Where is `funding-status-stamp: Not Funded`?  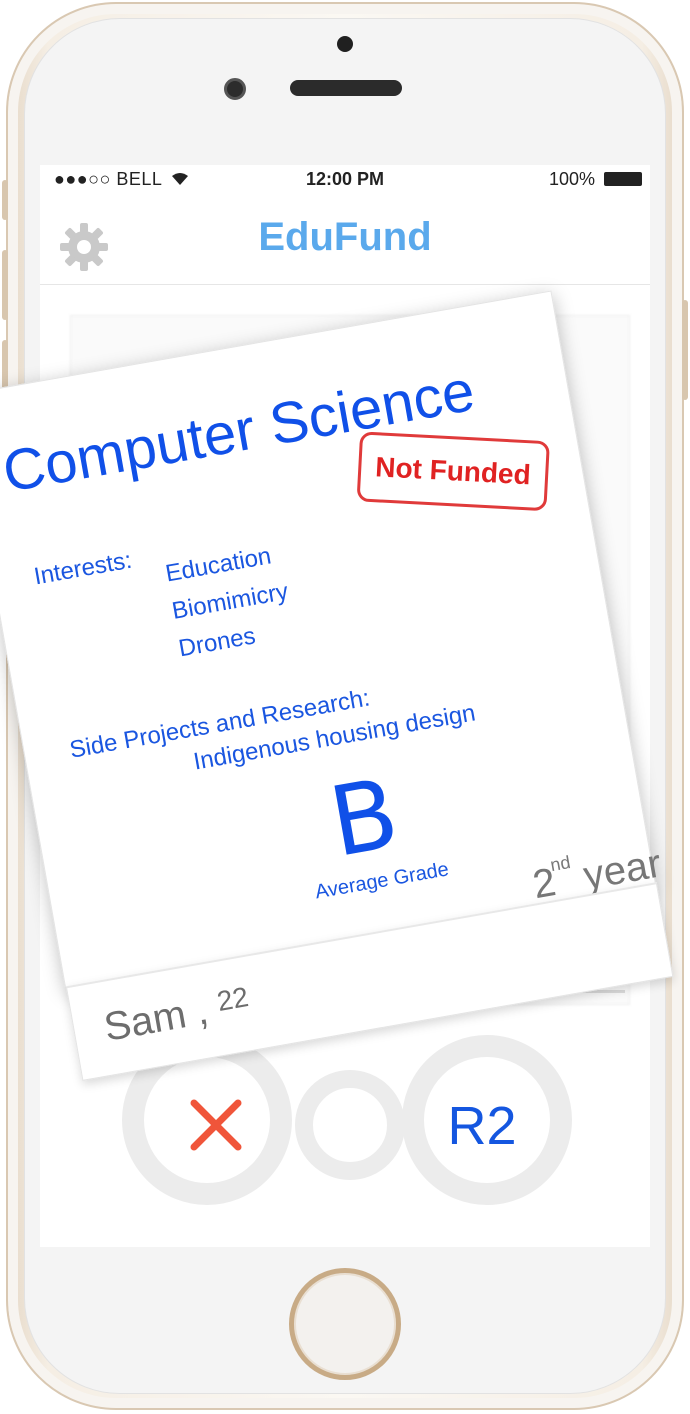 funding-status-stamp: Not Funded is located at coordinates (453, 471).